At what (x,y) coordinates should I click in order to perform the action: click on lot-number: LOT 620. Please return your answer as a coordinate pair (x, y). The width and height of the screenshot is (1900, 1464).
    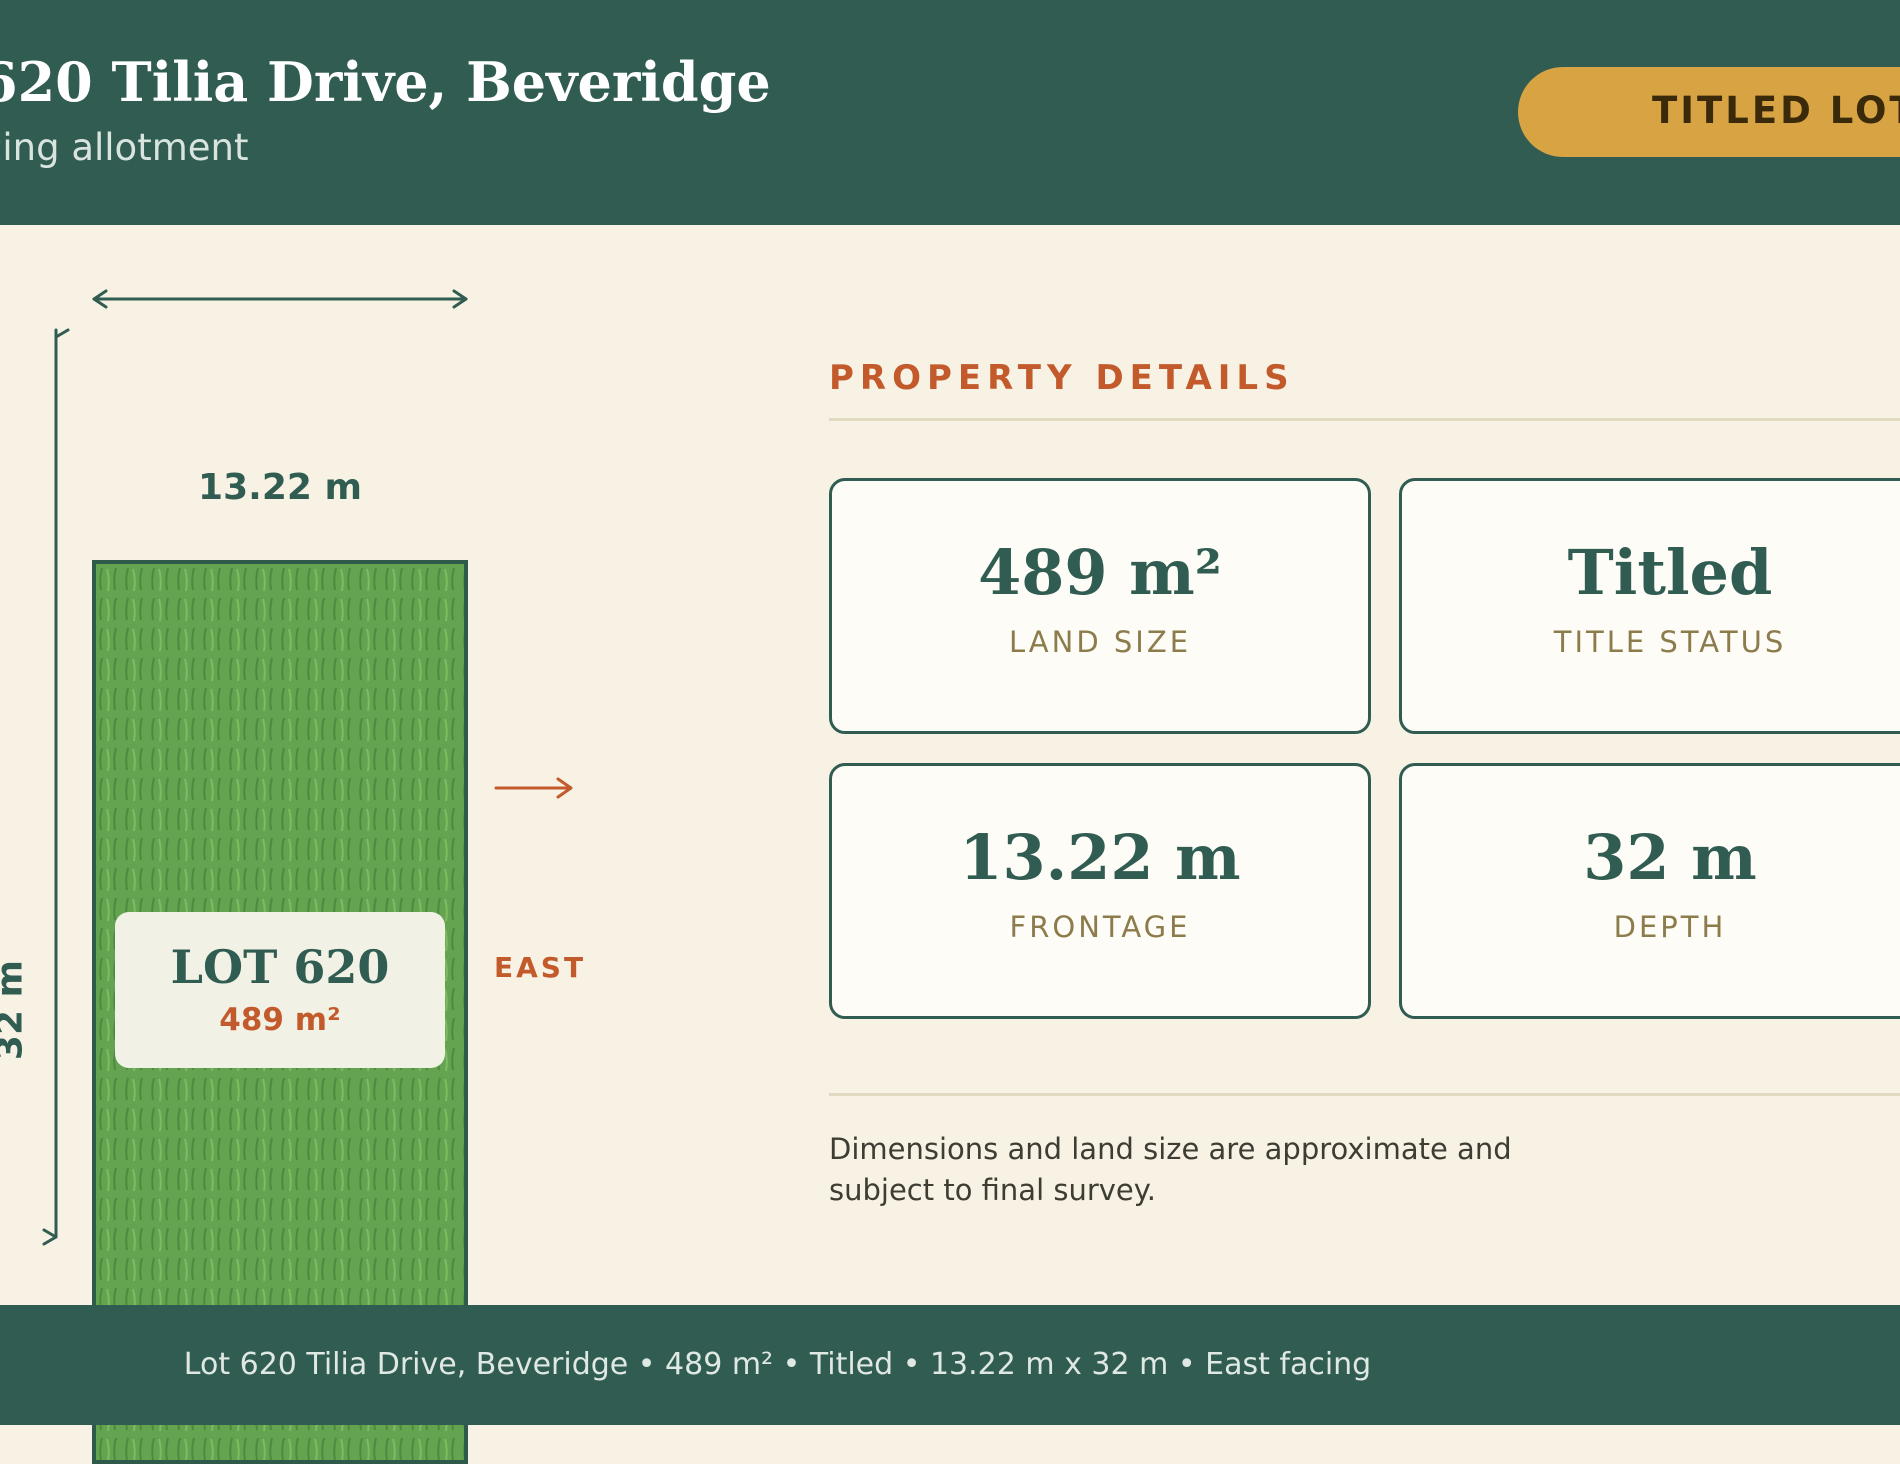
    Looking at the image, I should click on (280, 967).